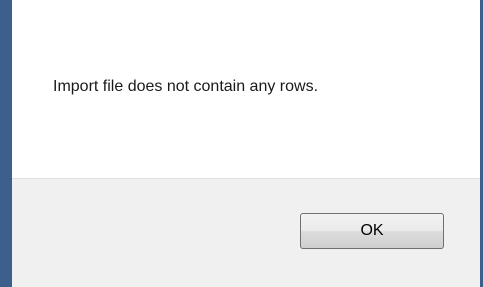  I want to click on window-border-left, so click(6, 143).